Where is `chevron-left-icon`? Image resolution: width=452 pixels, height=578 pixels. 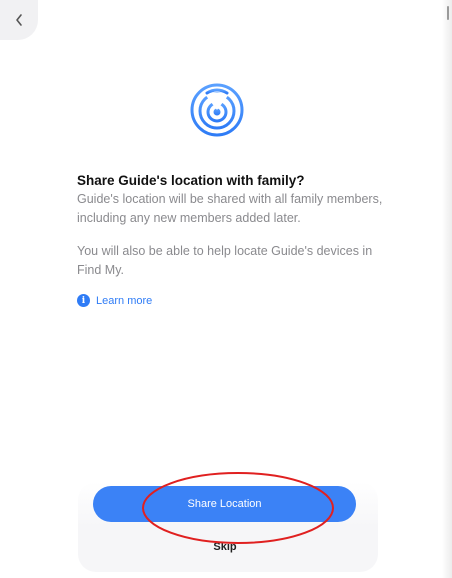 chevron-left-icon is located at coordinates (19, 20).